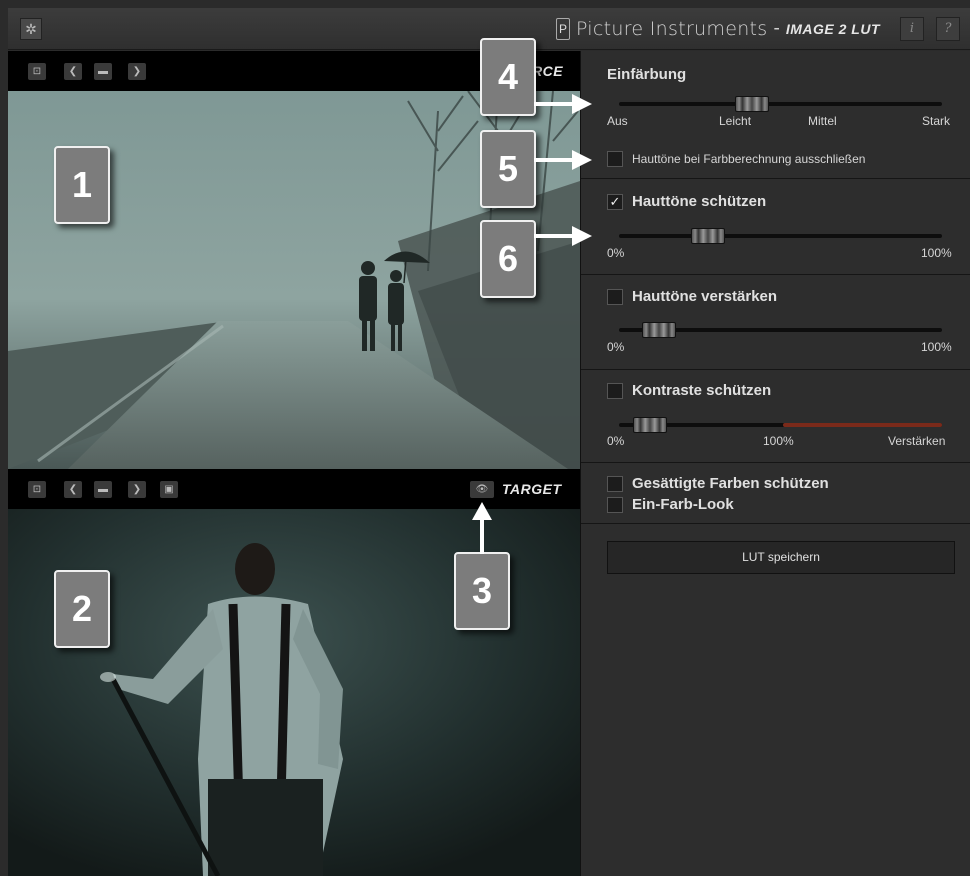 This screenshot has width=970, height=876. What do you see at coordinates (548, 71) in the screenshot?
I see `source-label: RCE` at bounding box center [548, 71].